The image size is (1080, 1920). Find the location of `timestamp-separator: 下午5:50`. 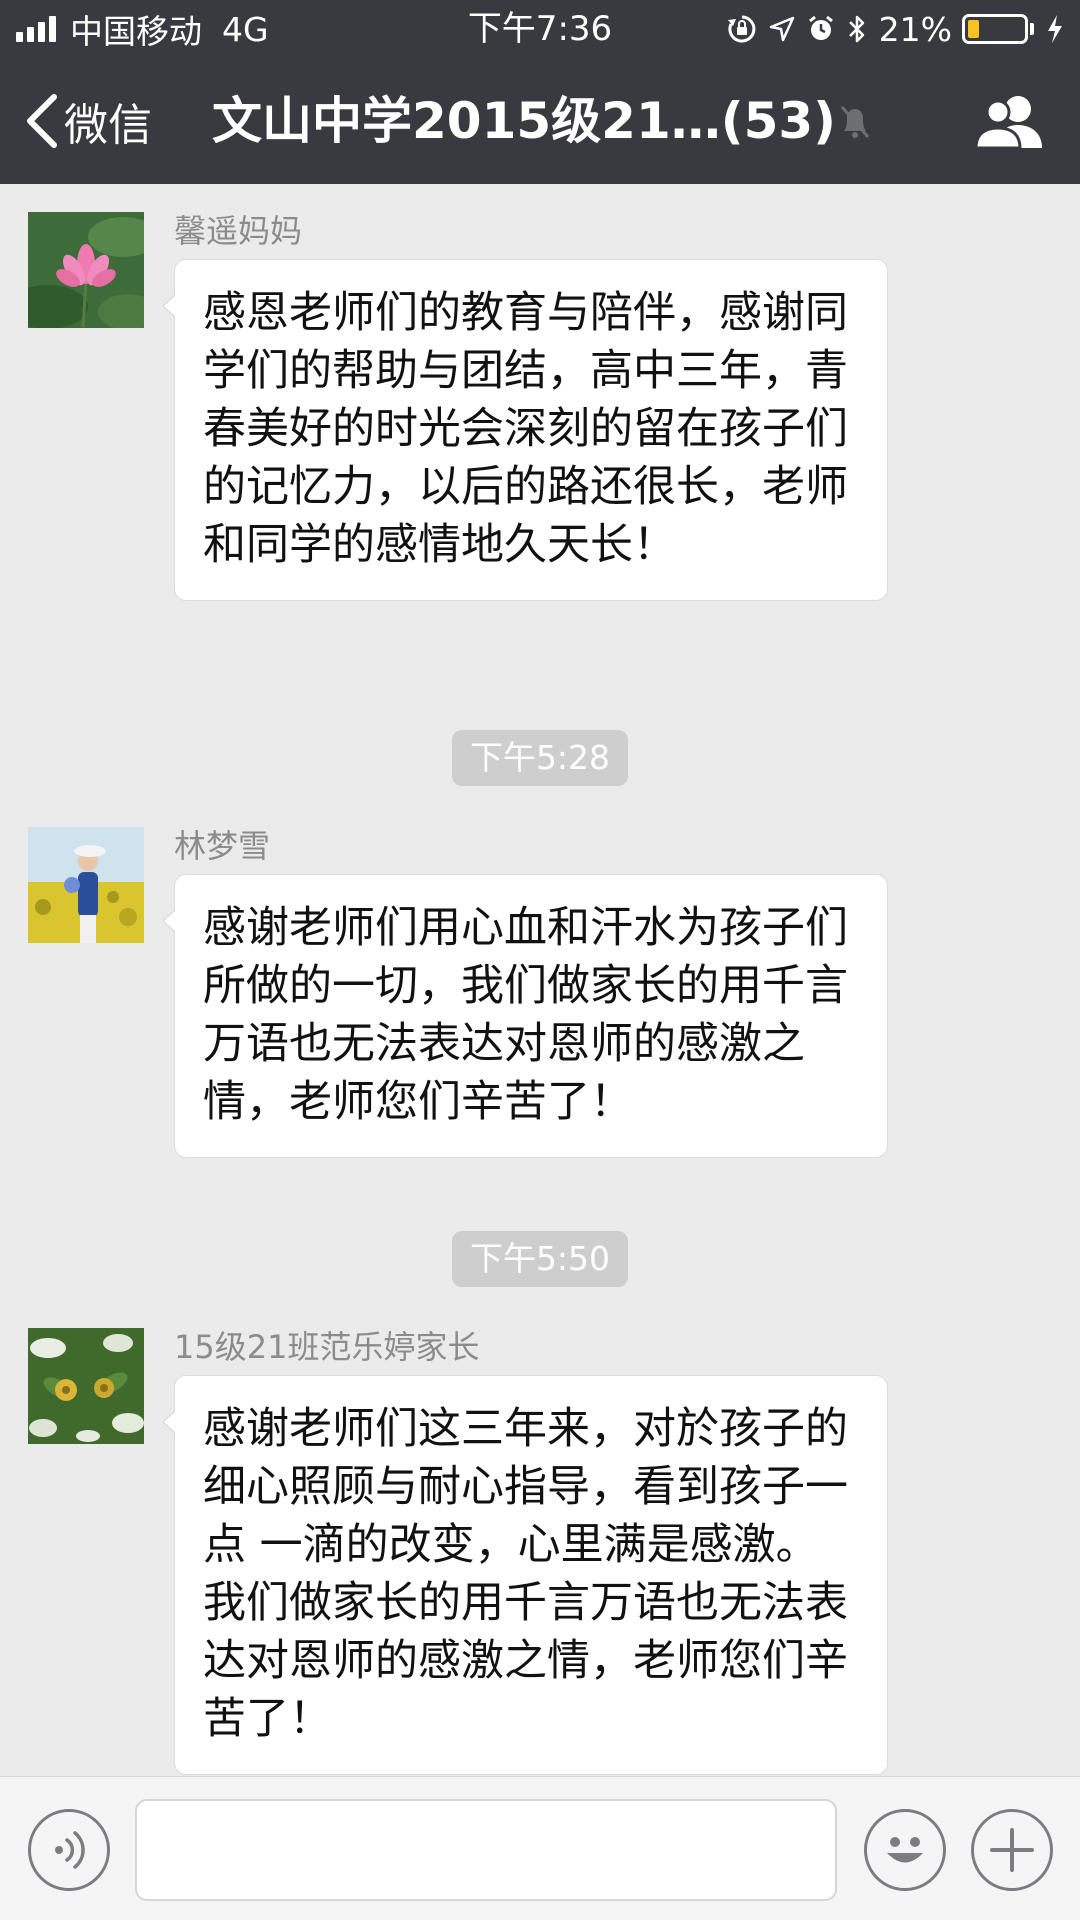

timestamp-separator: 下午5:50 is located at coordinates (540, 1259).